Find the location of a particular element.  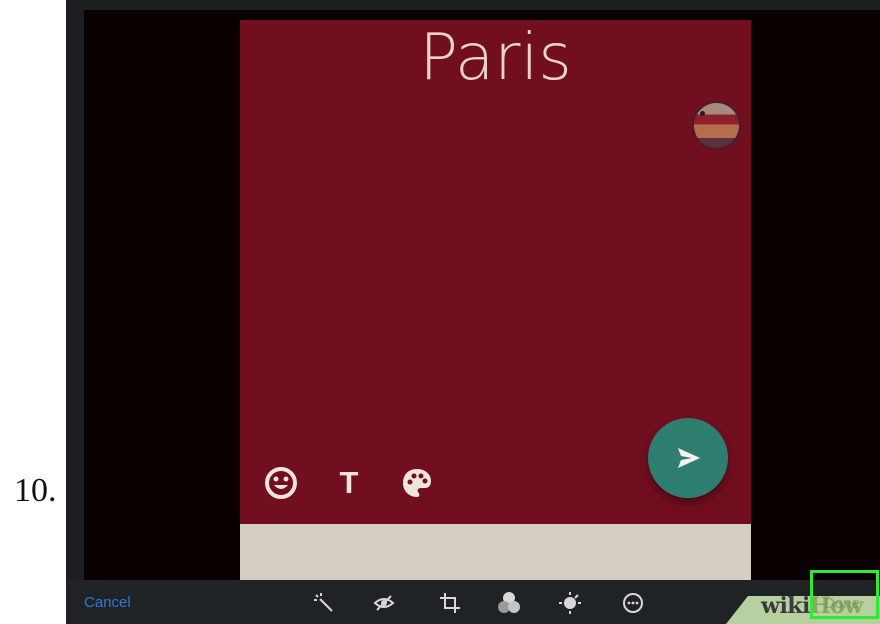

adjust-button is located at coordinates (570, 603).